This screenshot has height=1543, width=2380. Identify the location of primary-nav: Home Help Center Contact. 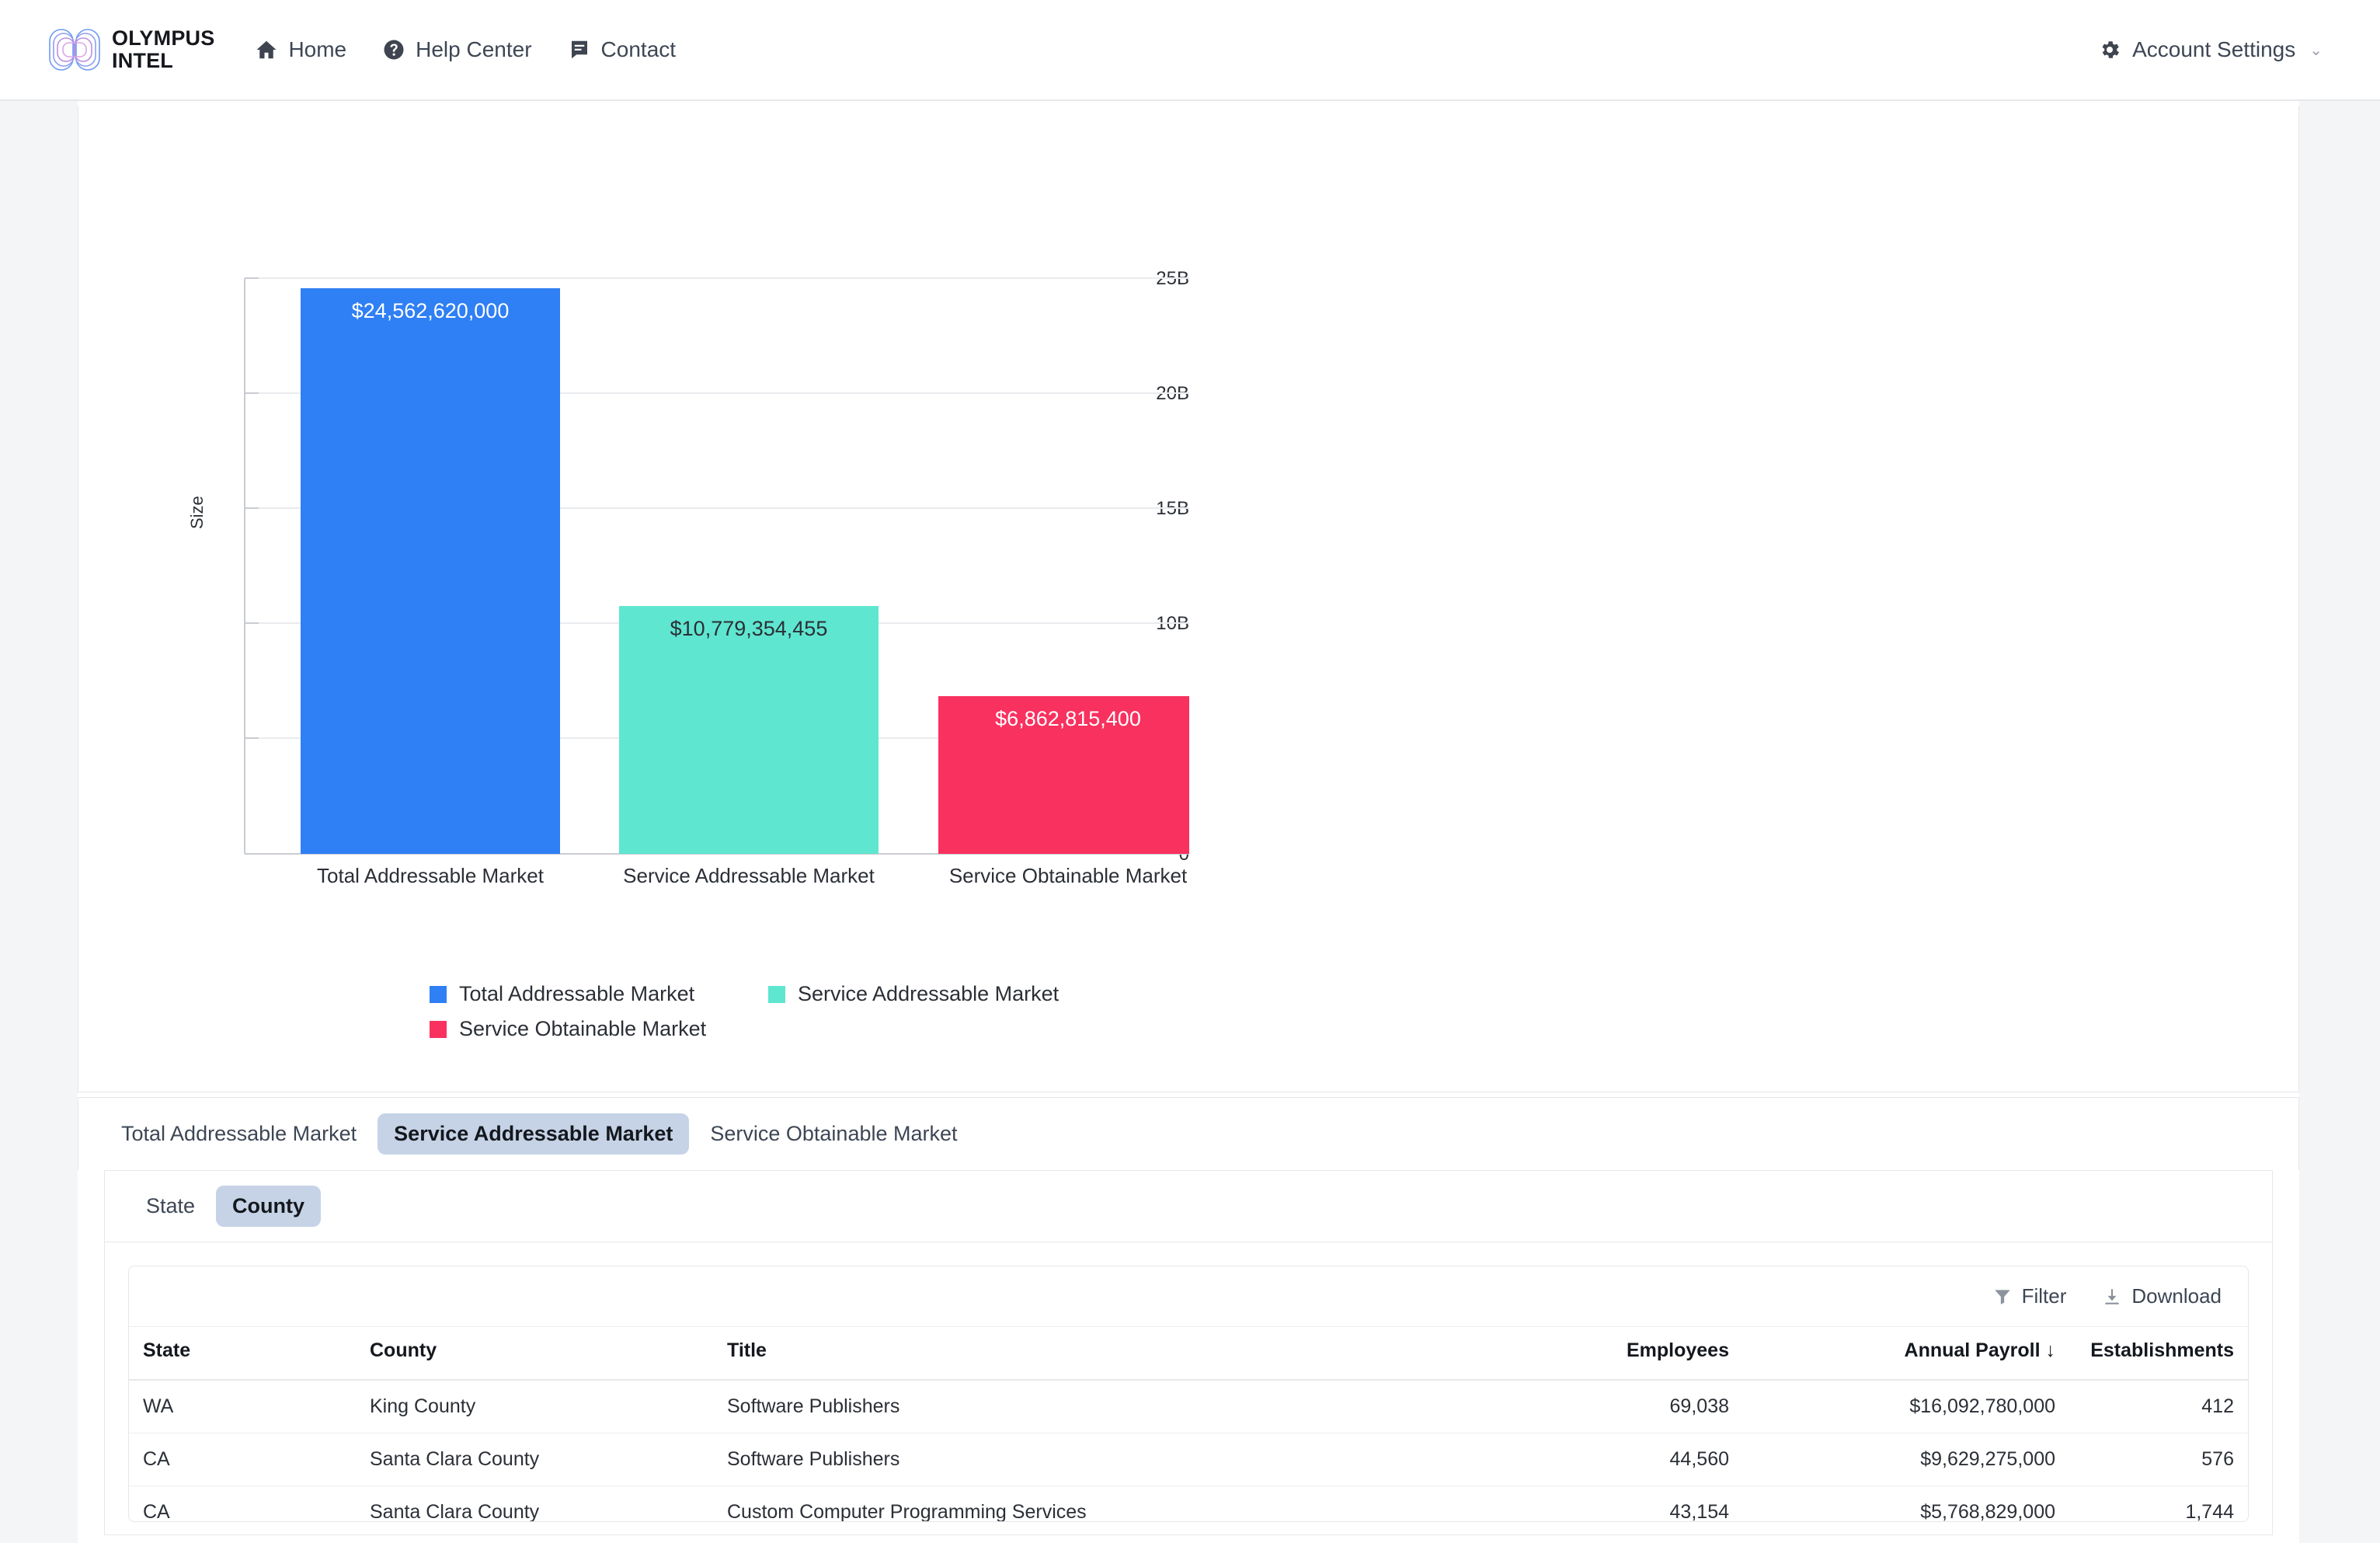
(466, 49).